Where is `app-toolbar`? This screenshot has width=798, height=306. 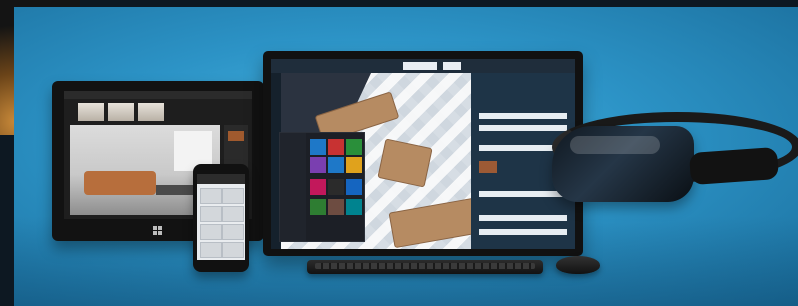 app-toolbar is located at coordinates (423, 66).